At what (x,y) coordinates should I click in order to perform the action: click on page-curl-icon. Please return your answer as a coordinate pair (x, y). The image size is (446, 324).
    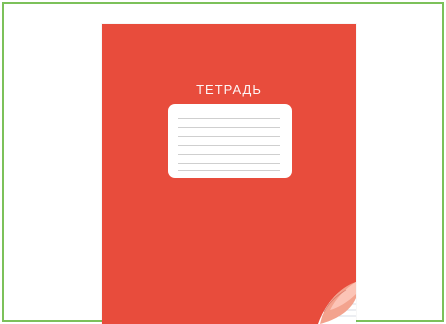
    Looking at the image, I should click on (328, 296).